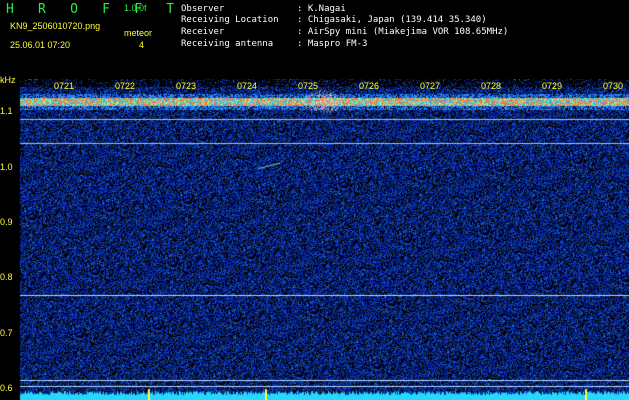  Describe the element at coordinates (6, 166) in the screenshot. I see `y-tick-label: 1.0` at that location.